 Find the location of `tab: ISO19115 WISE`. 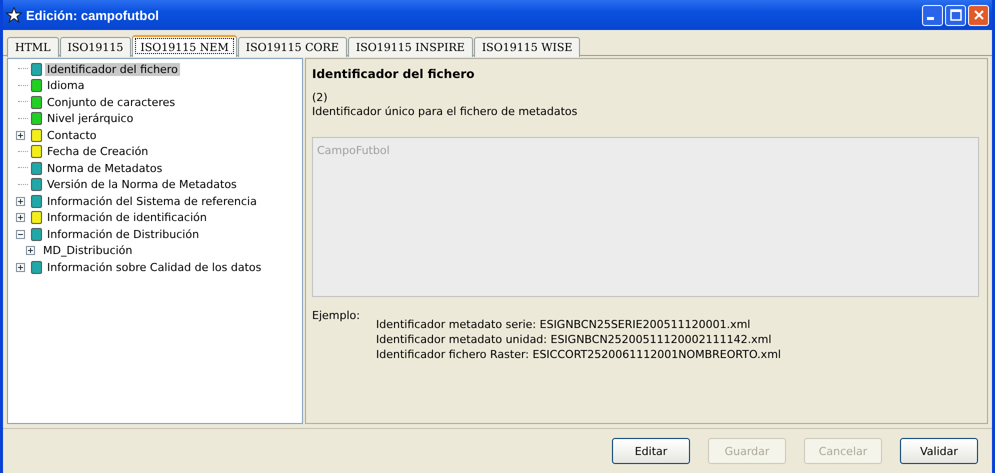

tab: ISO19115 WISE is located at coordinates (527, 47).